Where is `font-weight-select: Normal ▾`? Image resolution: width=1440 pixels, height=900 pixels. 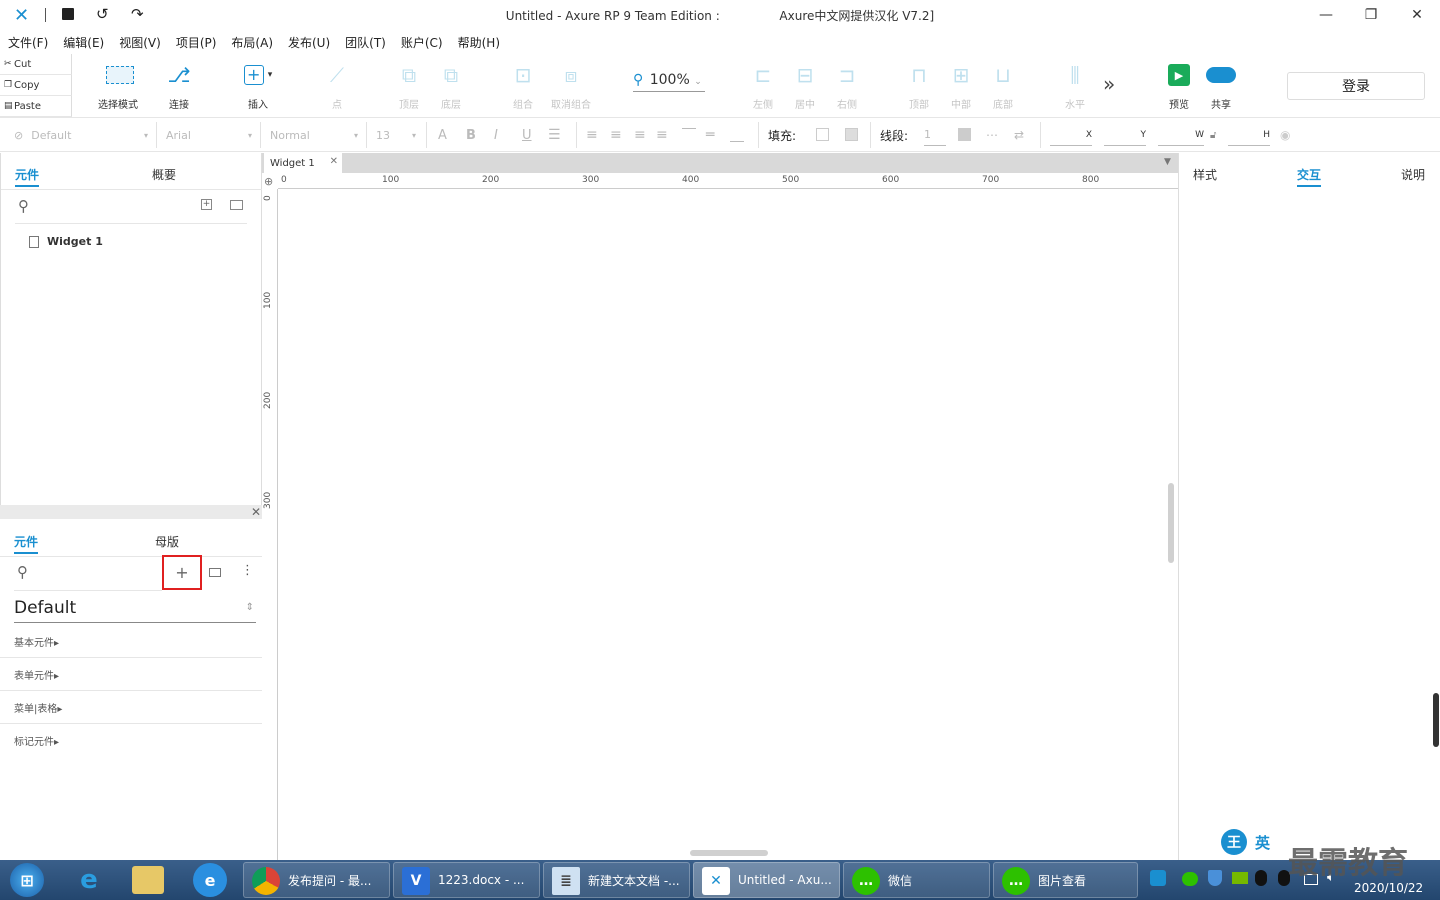
font-weight-select: Normal ▾ is located at coordinates (314, 135).